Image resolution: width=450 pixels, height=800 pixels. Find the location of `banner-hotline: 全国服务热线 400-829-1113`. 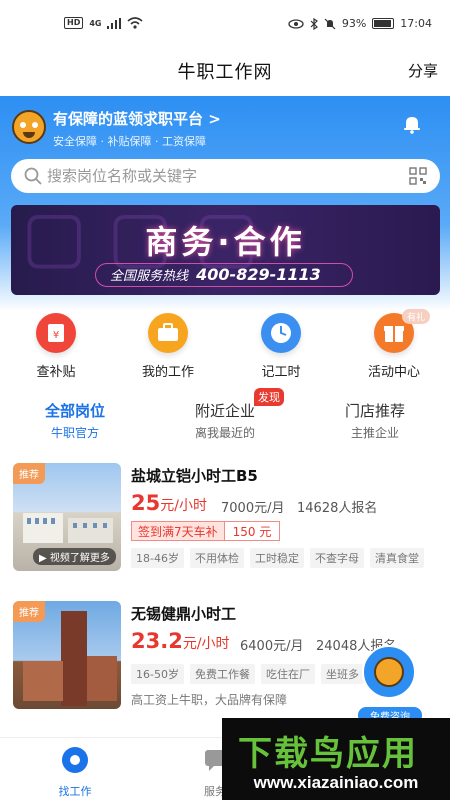

banner-hotline: 全国服务热线 400-829-1113 is located at coordinates (224, 275).